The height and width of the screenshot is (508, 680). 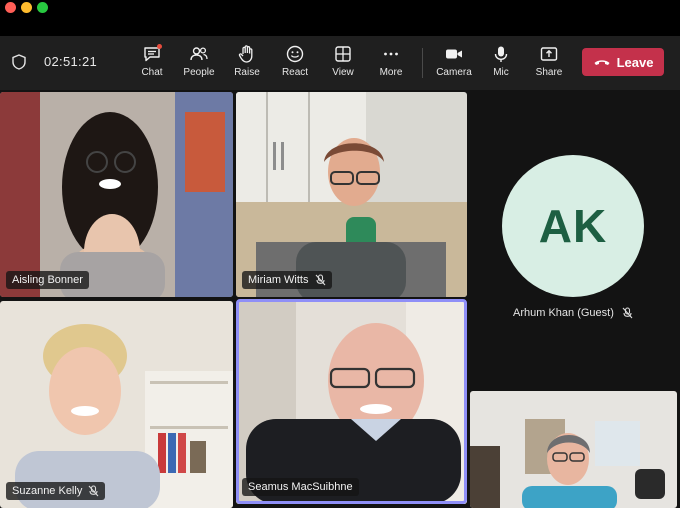 What do you see at coordinates (343, 54) in the screenshot?
I see `grid-view-icon` at bounding box center [343, 54].